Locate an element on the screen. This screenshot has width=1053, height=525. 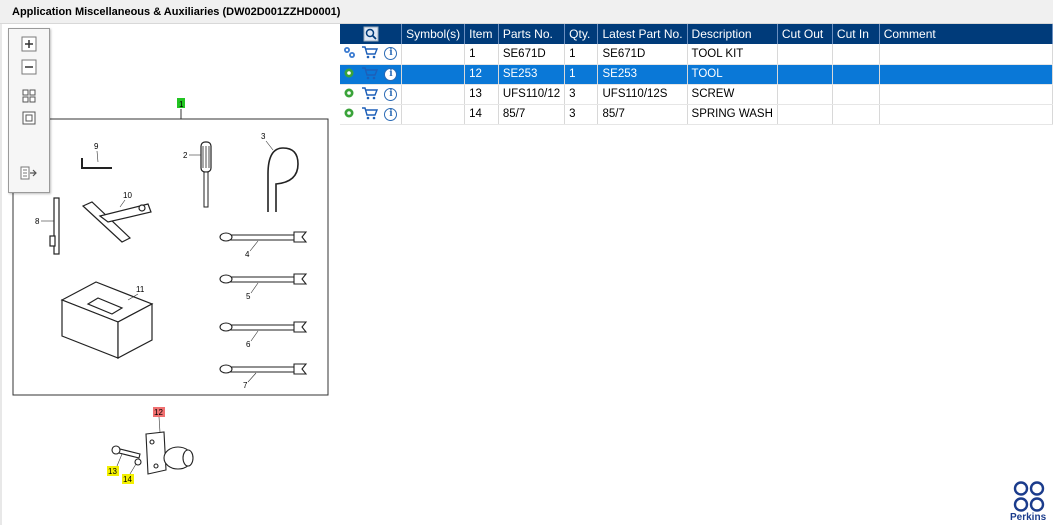
table-row: i 13 UFS110/12 3 UFS110/12S SCREW is located at coordinates (696, 94).